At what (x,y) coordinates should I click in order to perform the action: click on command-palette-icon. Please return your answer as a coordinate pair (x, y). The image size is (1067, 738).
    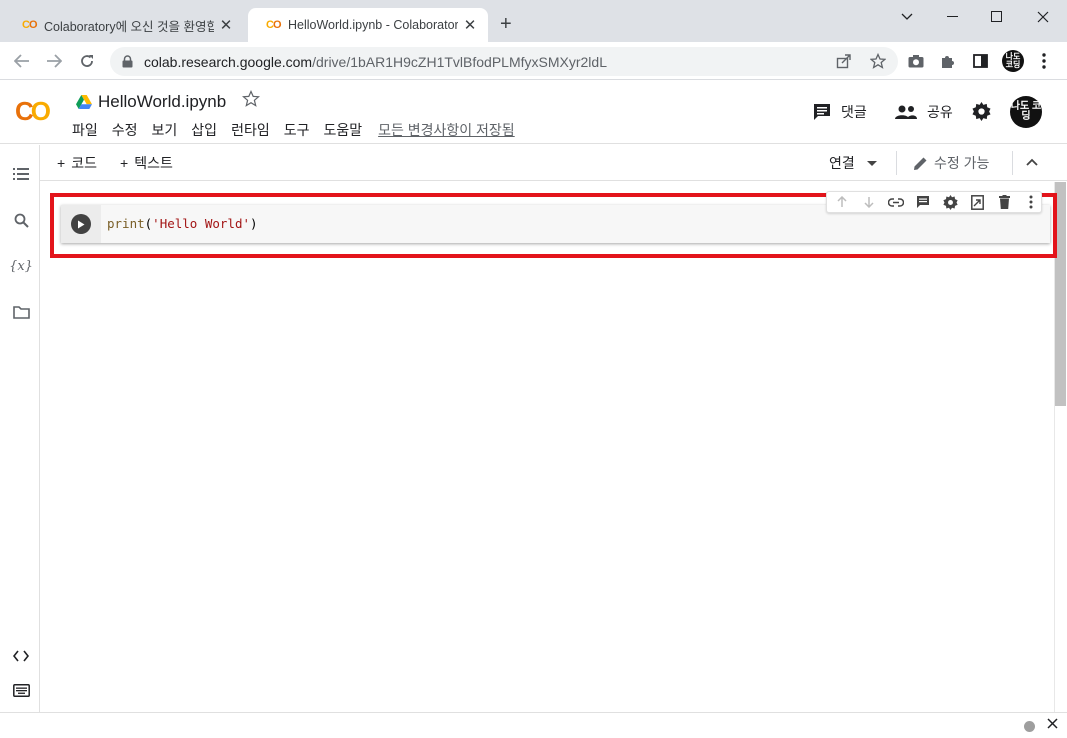
    Looking at the image, I should click on (21, 690).